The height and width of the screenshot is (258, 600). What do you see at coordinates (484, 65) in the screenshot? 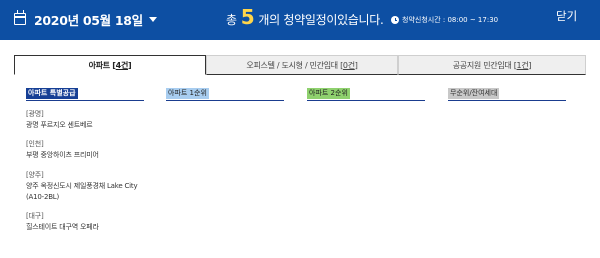
I see `tab-label: 공공지원 민간임대 [` at bounding box center [484, 65].